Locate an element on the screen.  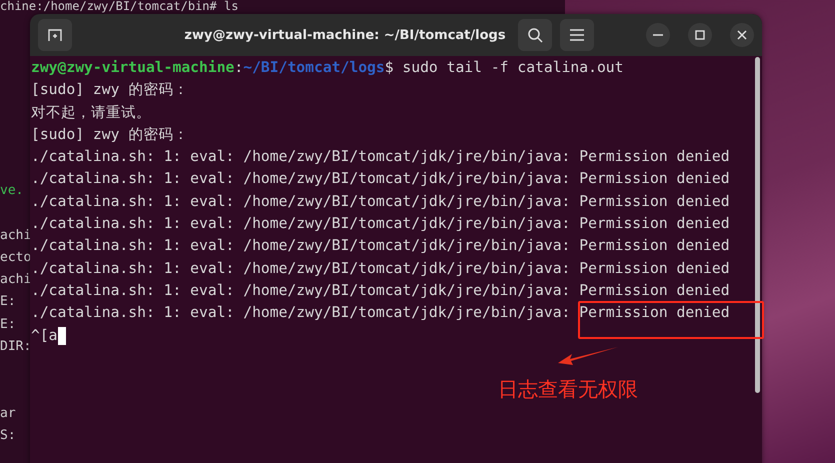
maximize-icon is located at coordinates (700, 35).